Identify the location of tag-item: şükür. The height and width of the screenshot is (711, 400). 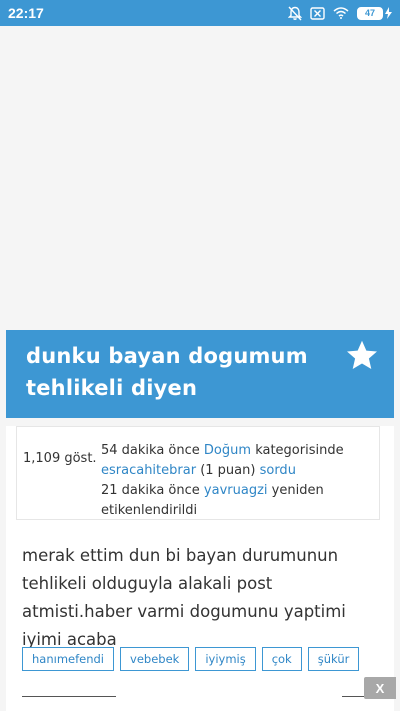
(333, 659).